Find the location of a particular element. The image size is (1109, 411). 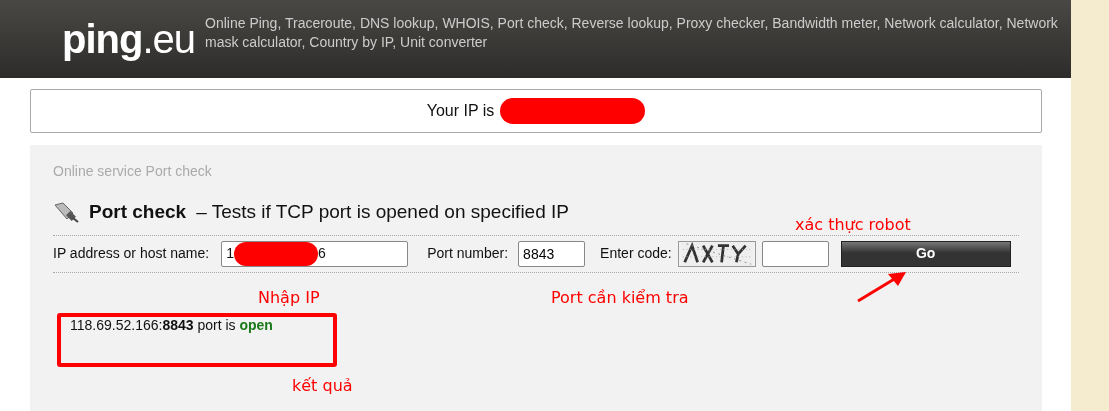

ip-label: Your IP is is located at coordinates (460, 111).